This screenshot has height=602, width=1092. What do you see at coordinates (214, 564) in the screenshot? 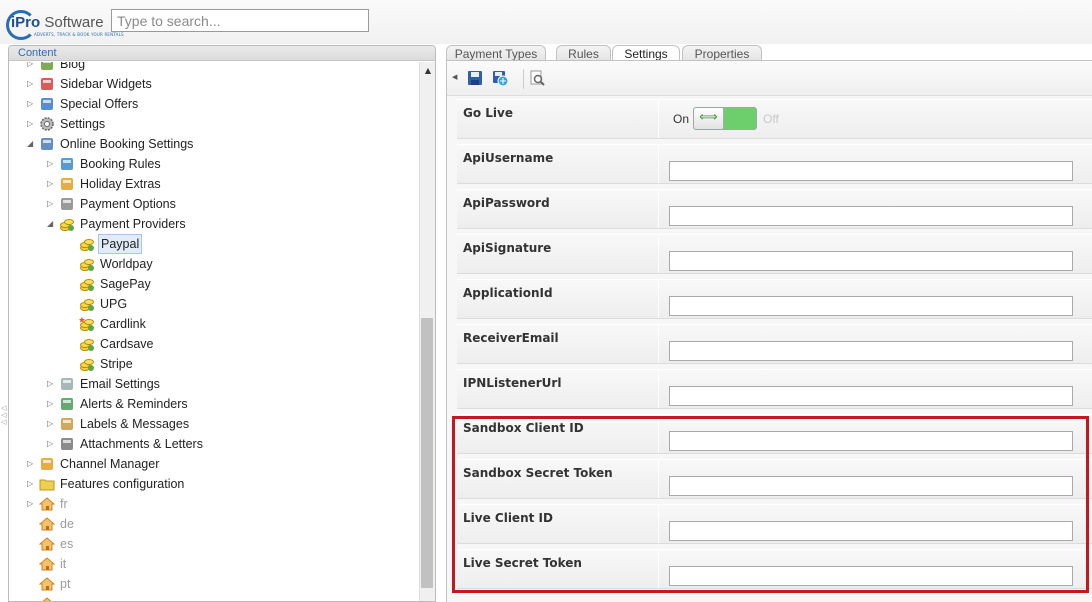
I see `tree-item: it` at bounding box center [214, 564].